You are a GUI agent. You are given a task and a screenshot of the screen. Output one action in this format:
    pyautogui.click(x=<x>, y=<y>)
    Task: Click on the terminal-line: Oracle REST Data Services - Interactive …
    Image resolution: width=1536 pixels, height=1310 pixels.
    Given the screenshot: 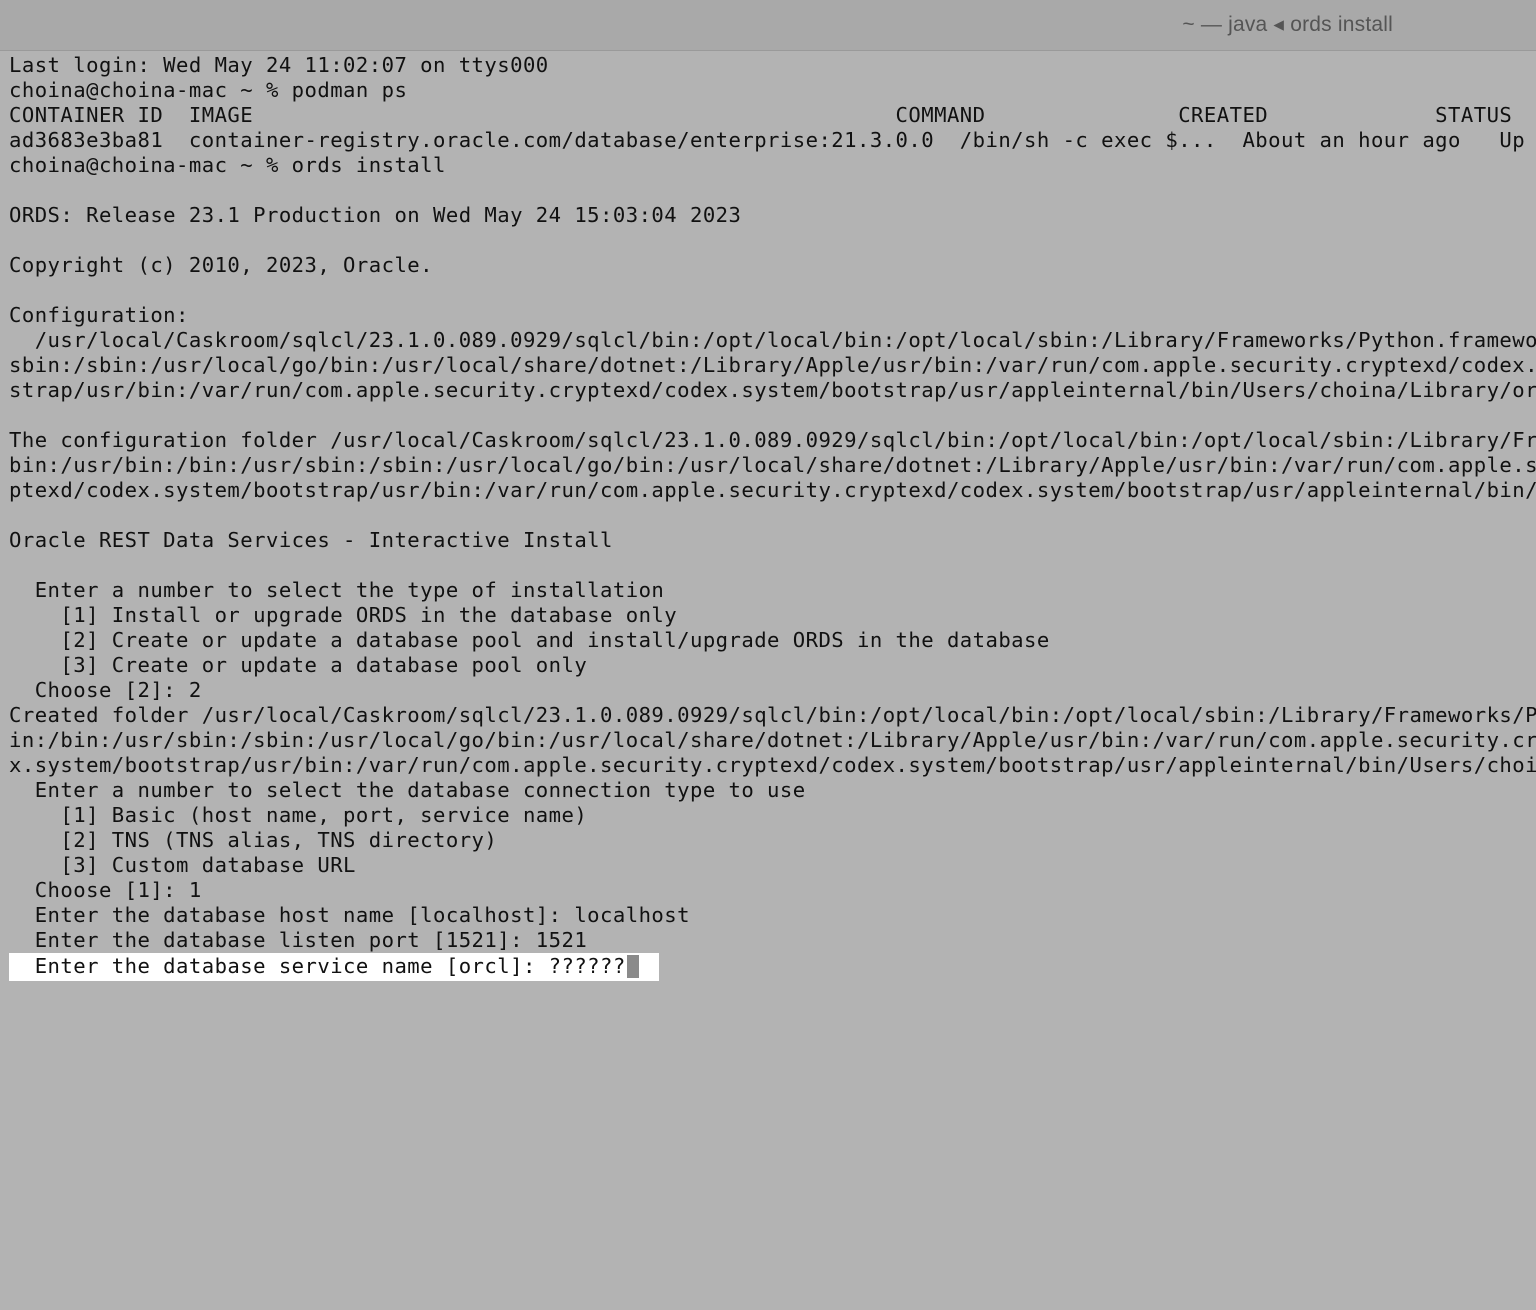 What is the action you would take?
    pyautogui.click(x=311, y=540)
    